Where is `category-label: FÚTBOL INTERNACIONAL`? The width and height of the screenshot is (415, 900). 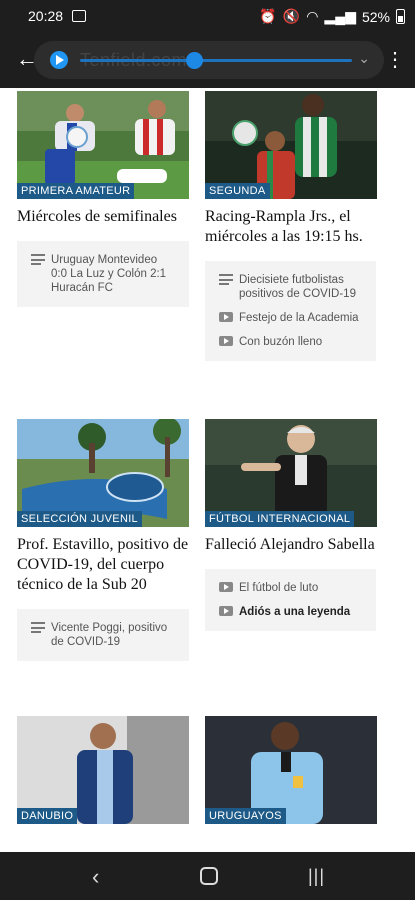 category-label: FÚTBOL INTERNACIONAL is located at coordinates (280, 519).